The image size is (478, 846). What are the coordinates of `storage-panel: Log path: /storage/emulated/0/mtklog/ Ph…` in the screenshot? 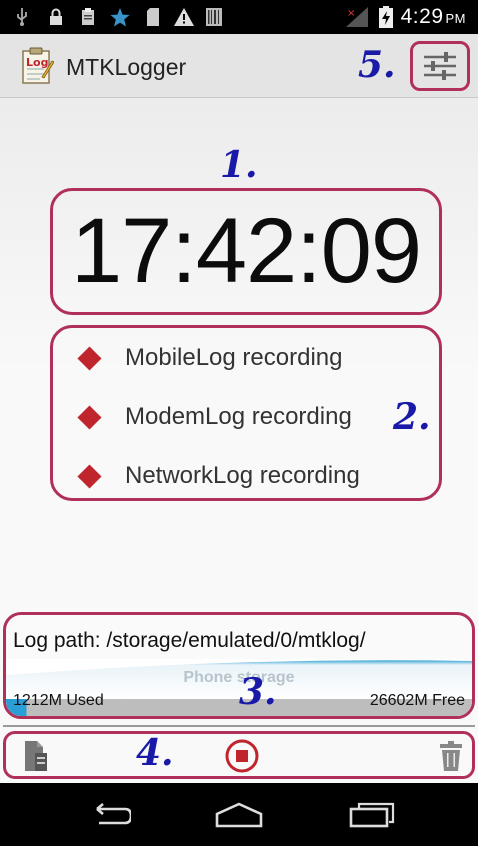 It's located at (239, 665).